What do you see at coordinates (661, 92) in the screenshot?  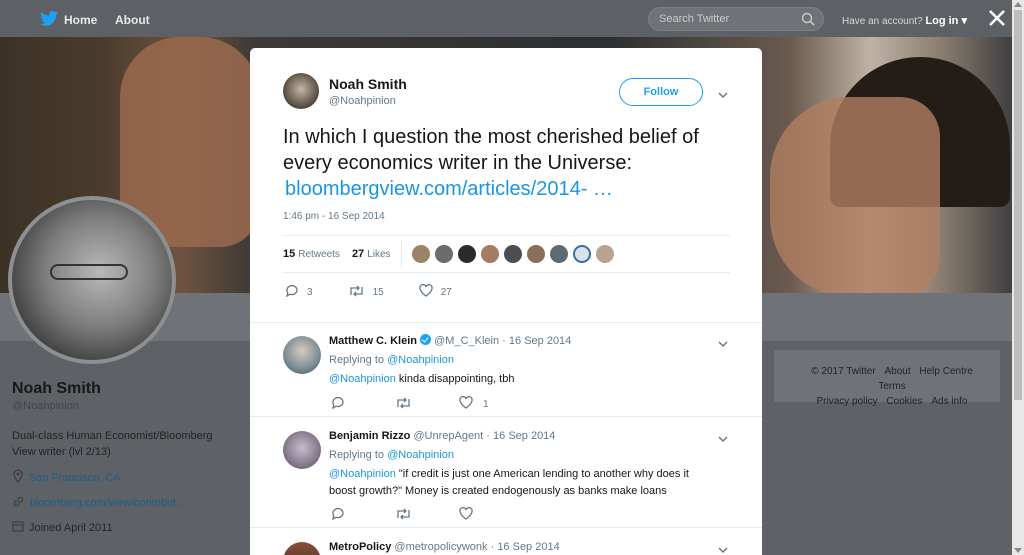 I see `follow-button: Follow` at bounding box center [661, 92].